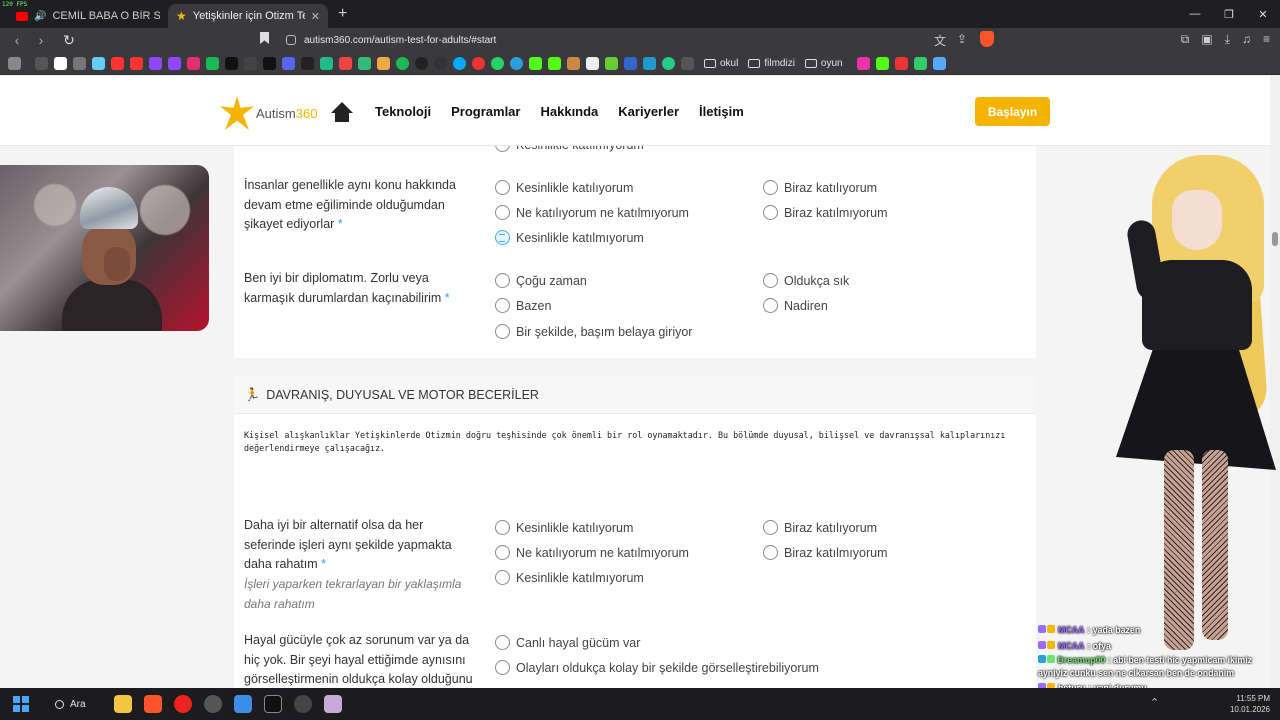  What do you see at coordinates (569, 111) in the screenshot?
I see `menu-item-hakkinda: Hakkında` at bounding box center [569, 111].